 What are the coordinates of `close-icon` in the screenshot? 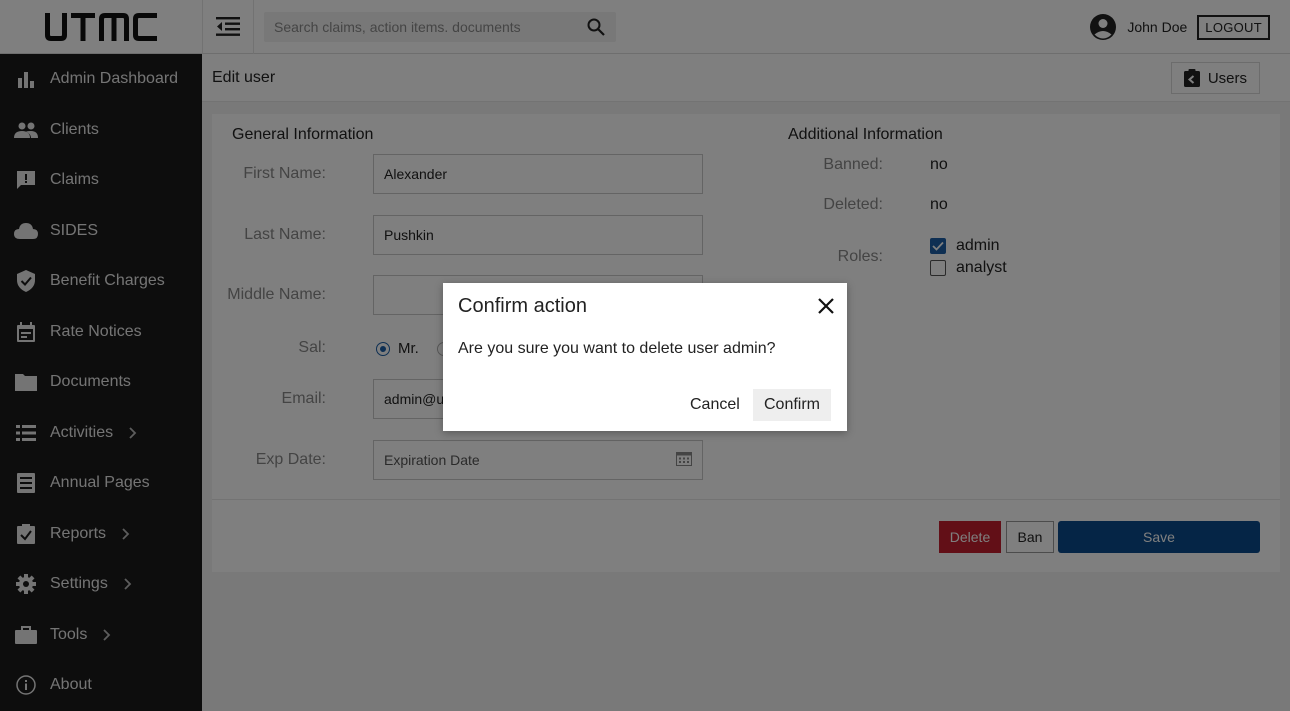 It's located at (826, 306).